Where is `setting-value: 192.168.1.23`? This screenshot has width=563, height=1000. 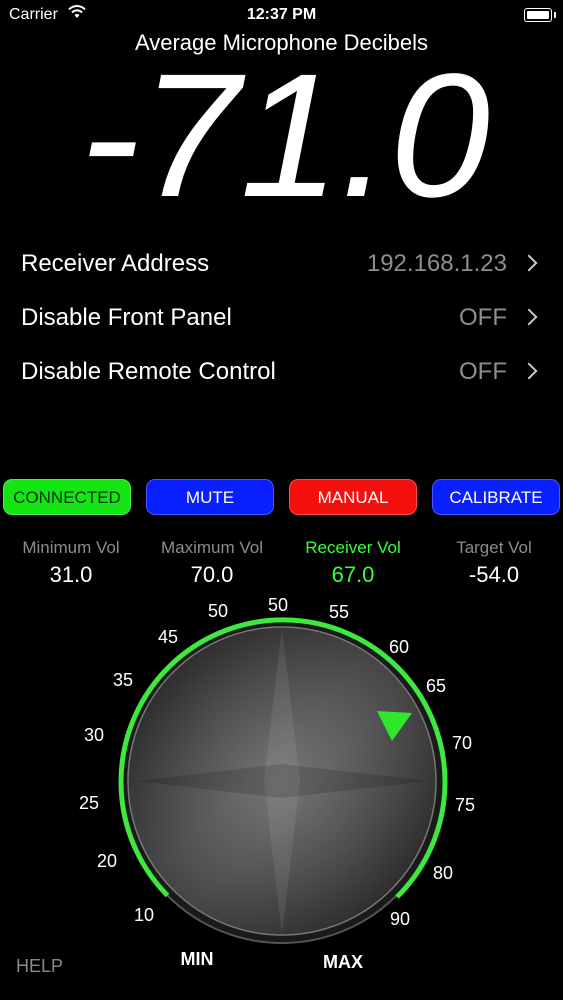 setting-value: 192.168.1.23 is located at coordinates (436, 263).